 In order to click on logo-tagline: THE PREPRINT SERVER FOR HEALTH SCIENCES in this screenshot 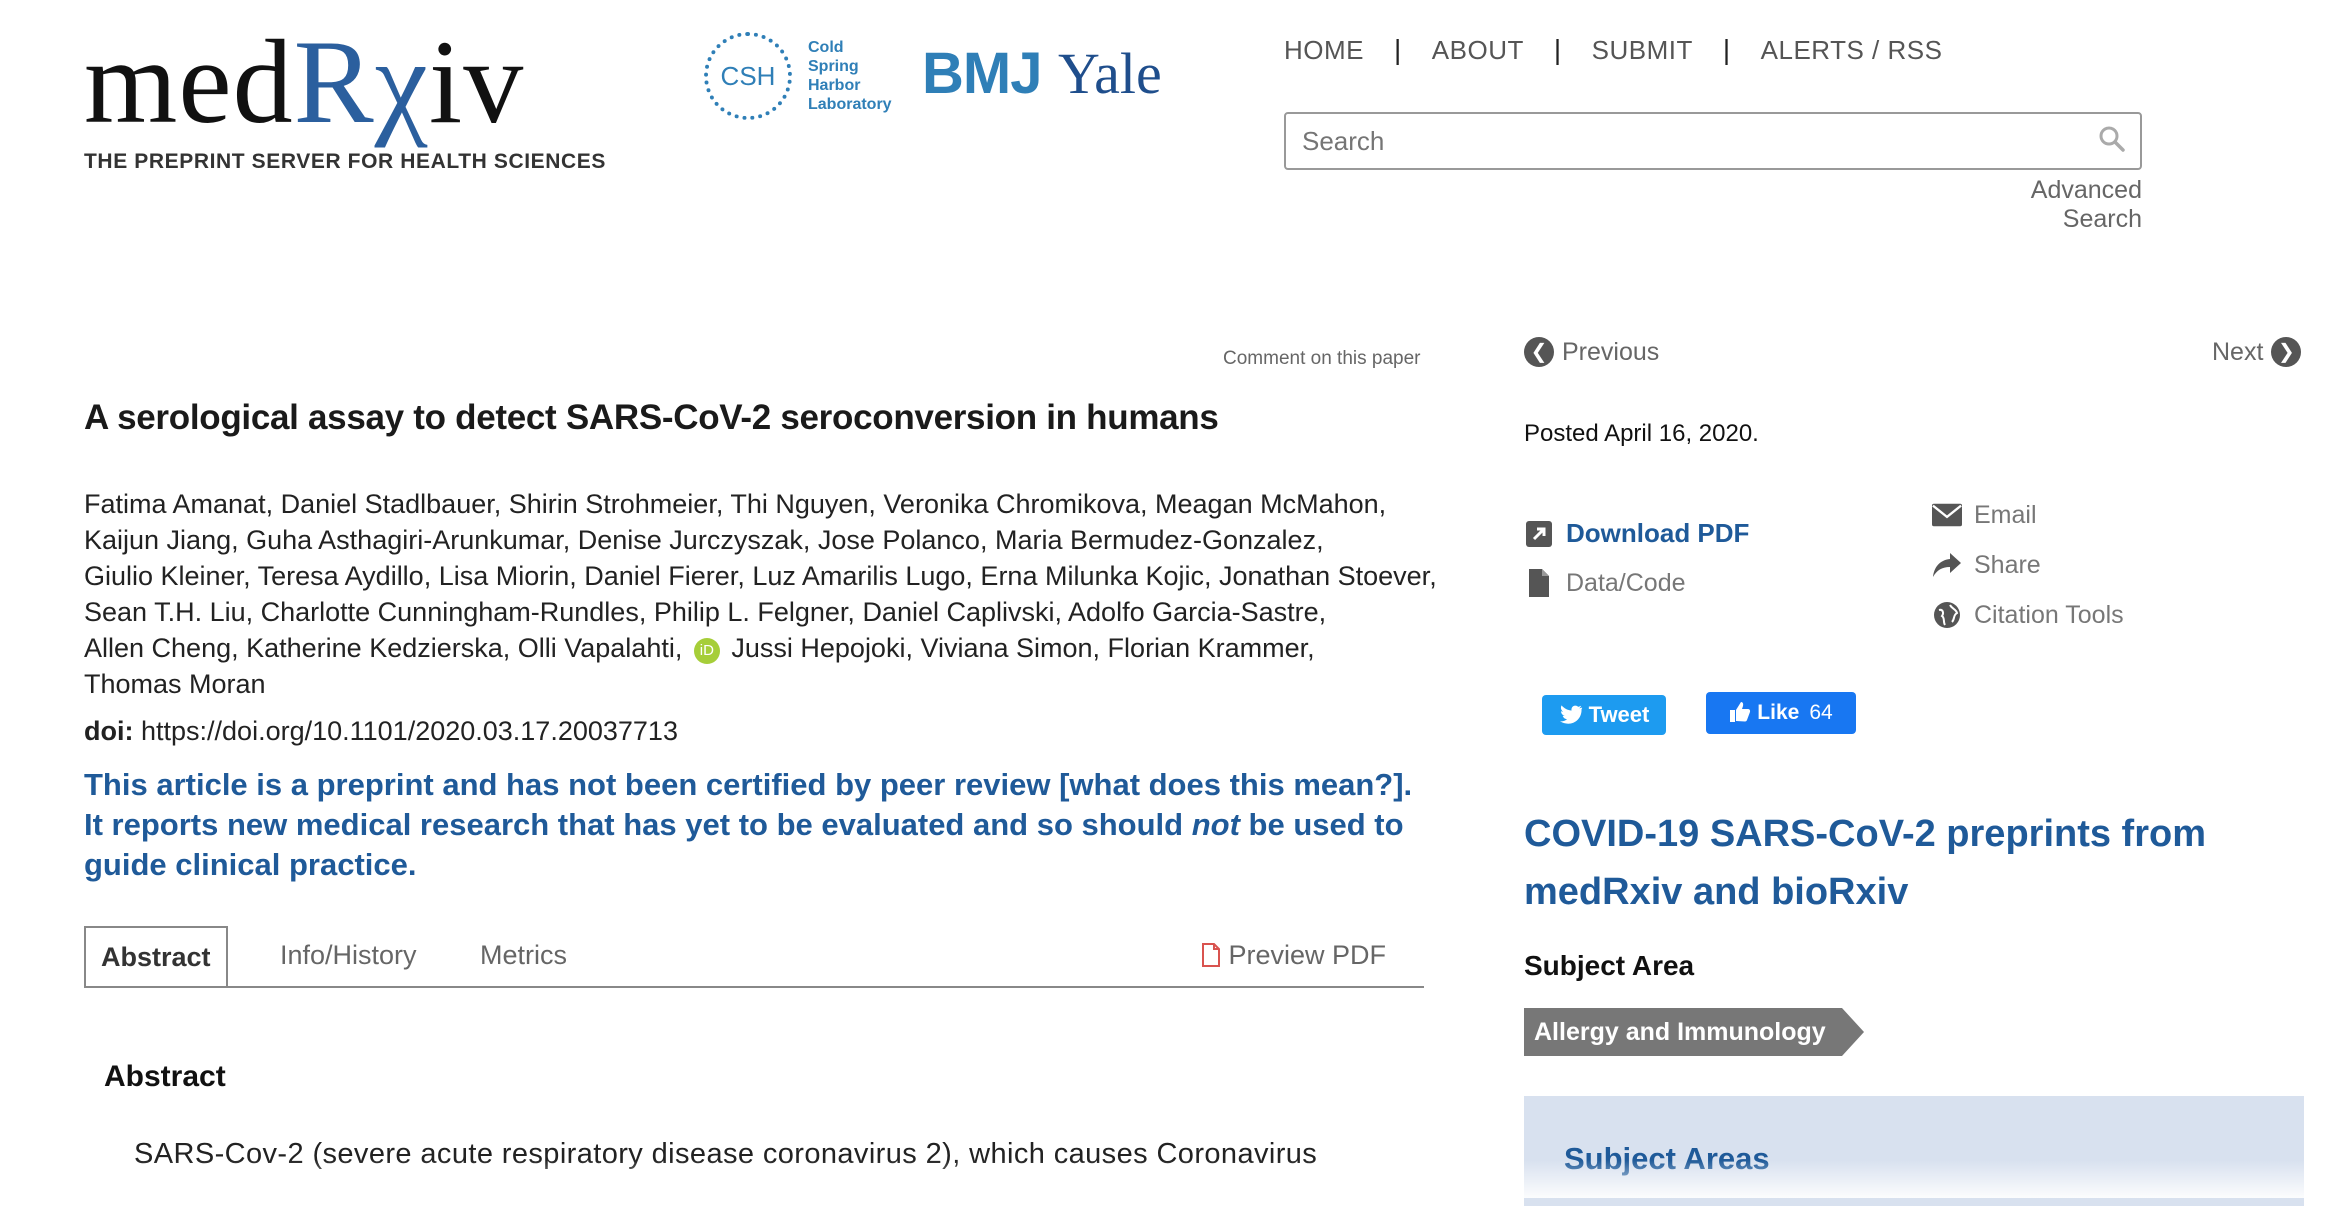, I will do `click(345, 161)`.